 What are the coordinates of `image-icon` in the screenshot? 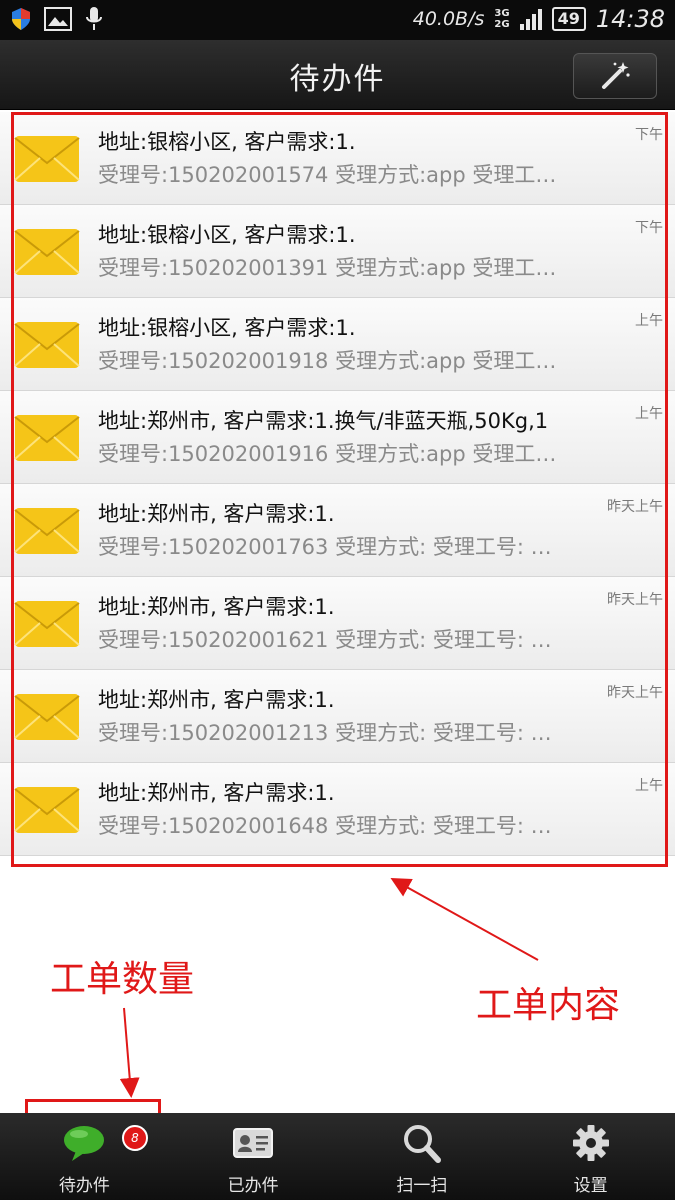 It's located at (58, 19).